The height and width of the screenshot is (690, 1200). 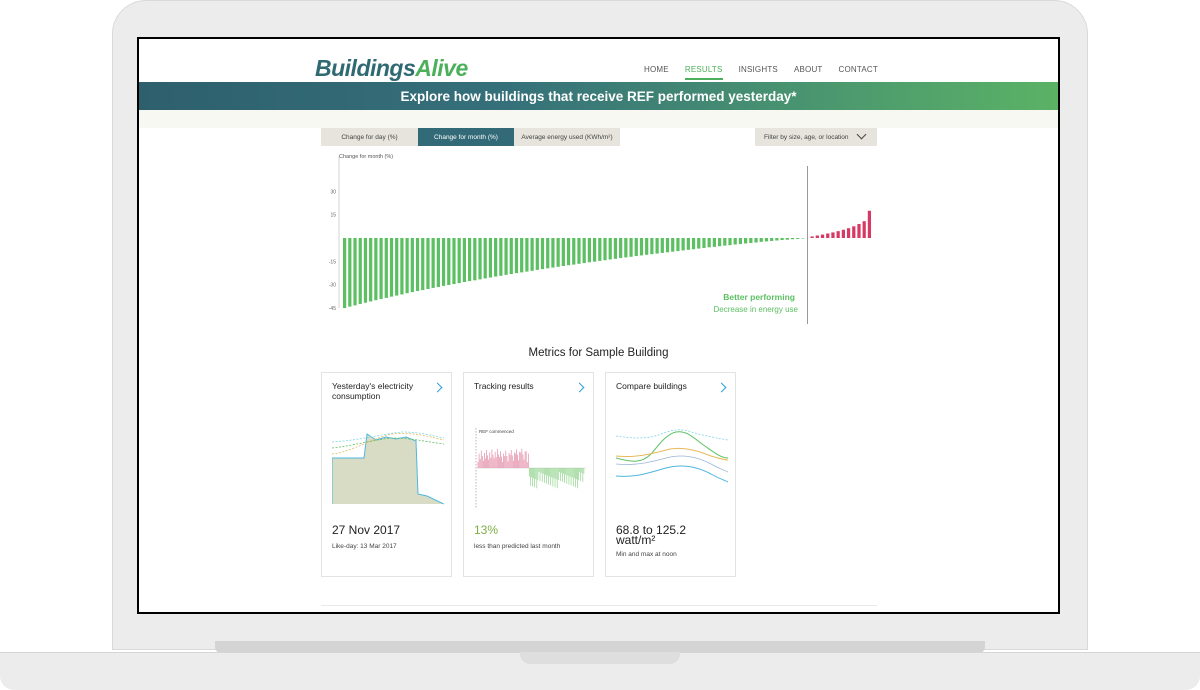 I want to click on nav-insights: INSIGHTS, so click(x=758, y=72).